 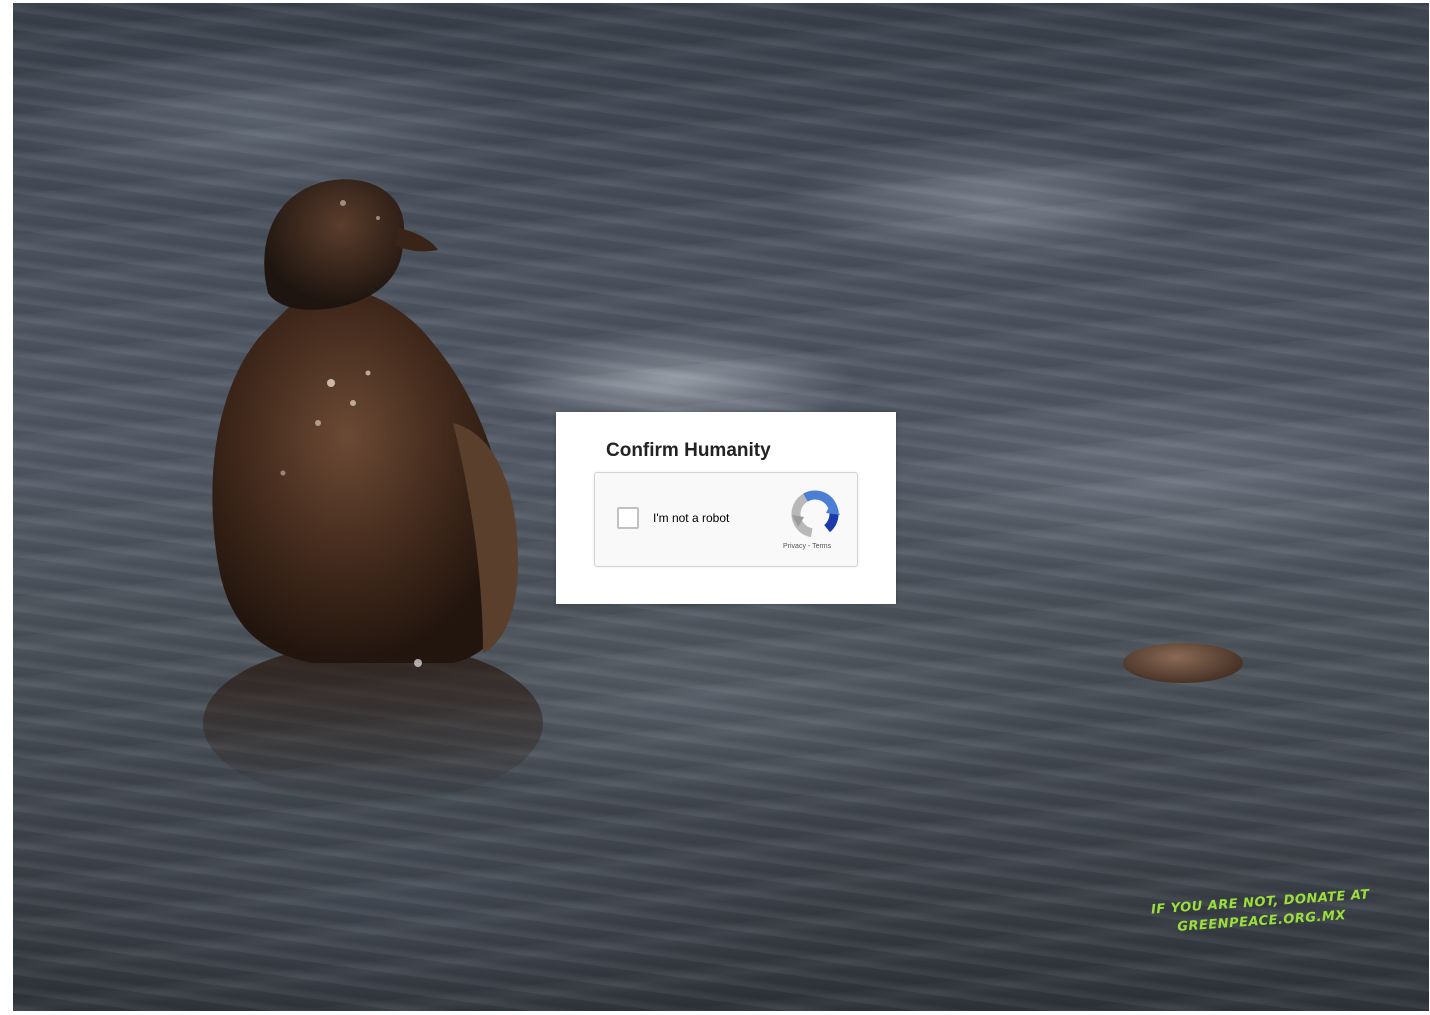 I want to click on recaptcha-widget: I'm not a robot Privacy - Terms, so click(x=726, y=519).